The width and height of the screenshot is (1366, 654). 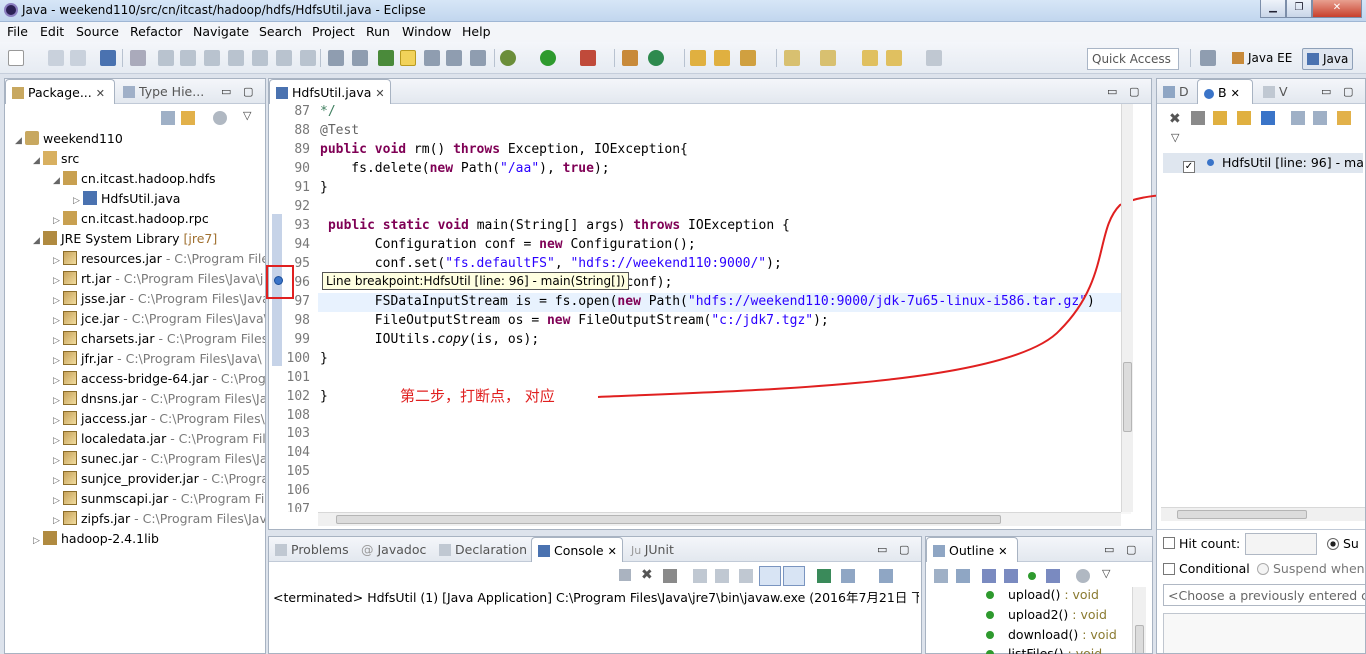 What do you see at coordinates (647, 575) in the screenshot?
I see `remove-launch-icon: ✖` at bounding box center [647, 575].